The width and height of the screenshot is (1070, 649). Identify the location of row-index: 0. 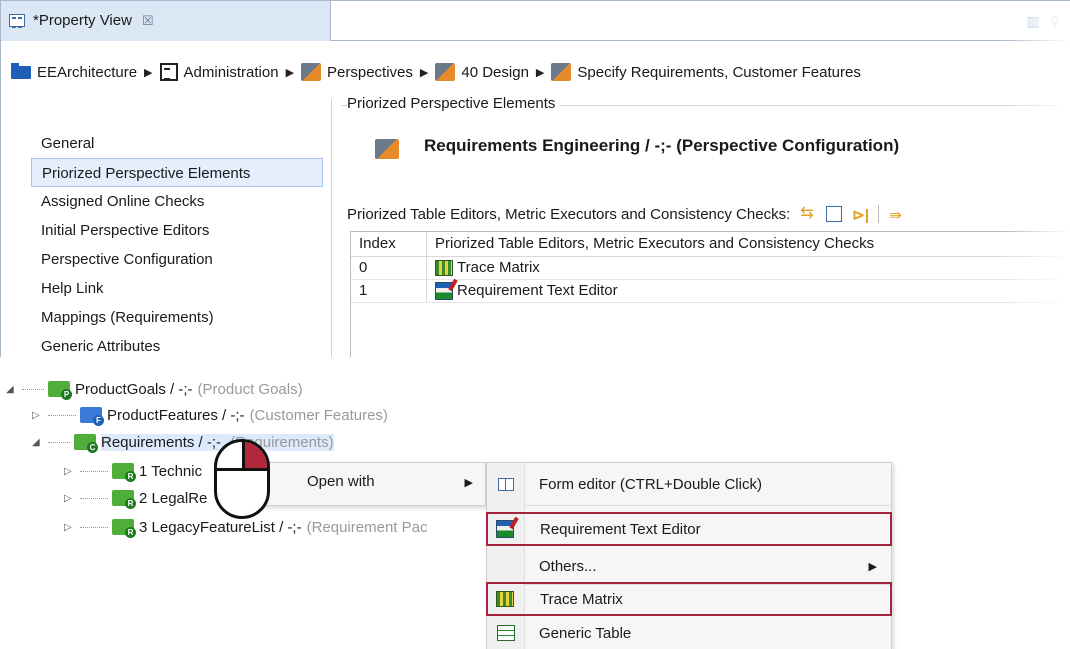
(389, 268).